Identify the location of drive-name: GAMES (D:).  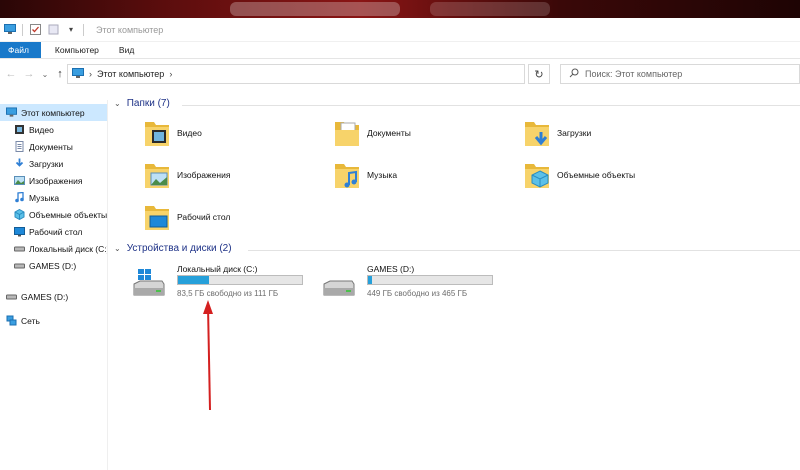
(391, 269).